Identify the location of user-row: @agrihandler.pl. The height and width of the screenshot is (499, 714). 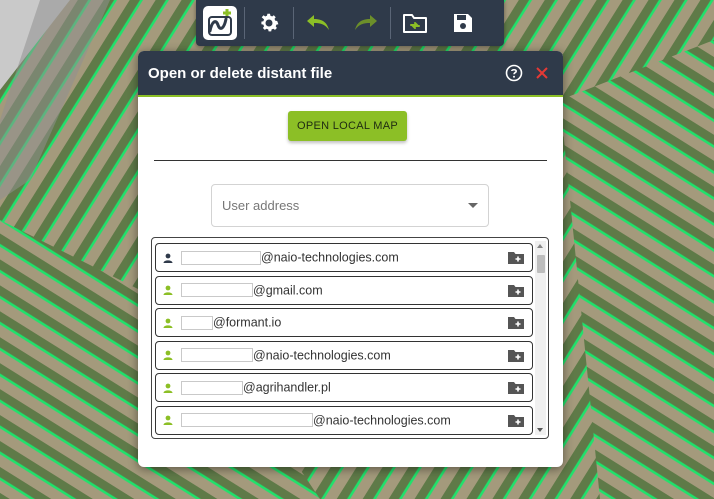
(344, 387).